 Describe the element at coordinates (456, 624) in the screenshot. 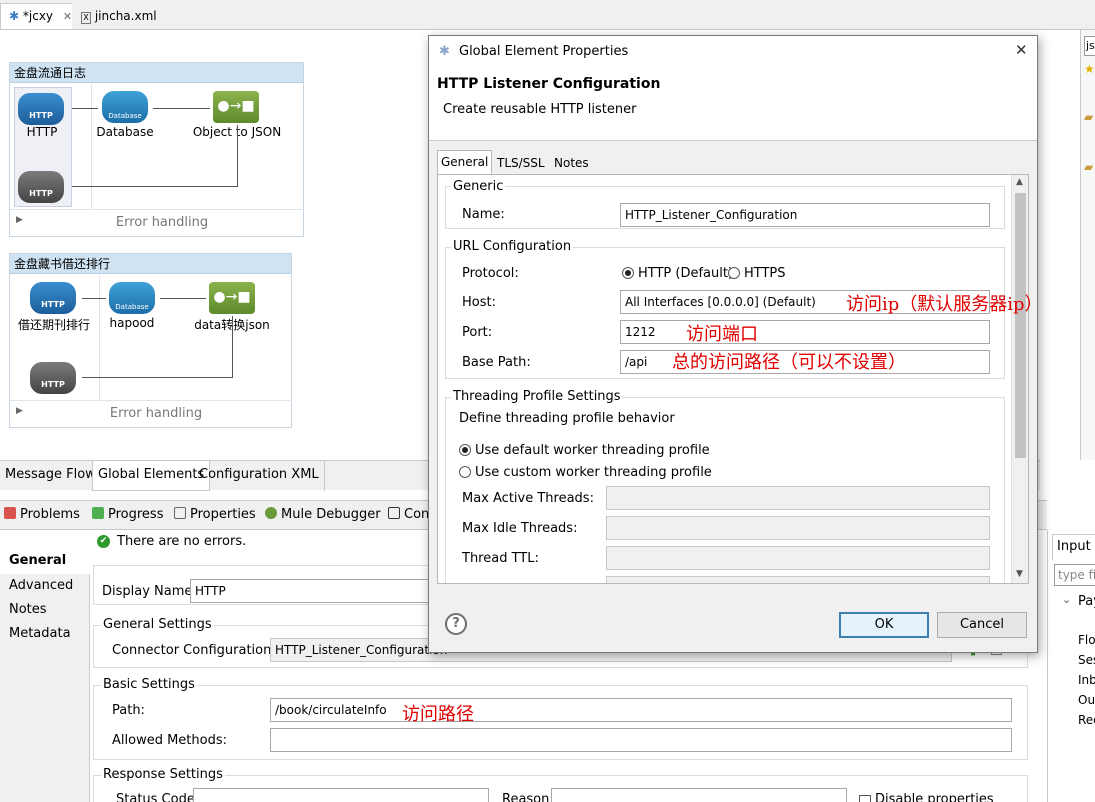

I see `help-icon: ?` at that location.